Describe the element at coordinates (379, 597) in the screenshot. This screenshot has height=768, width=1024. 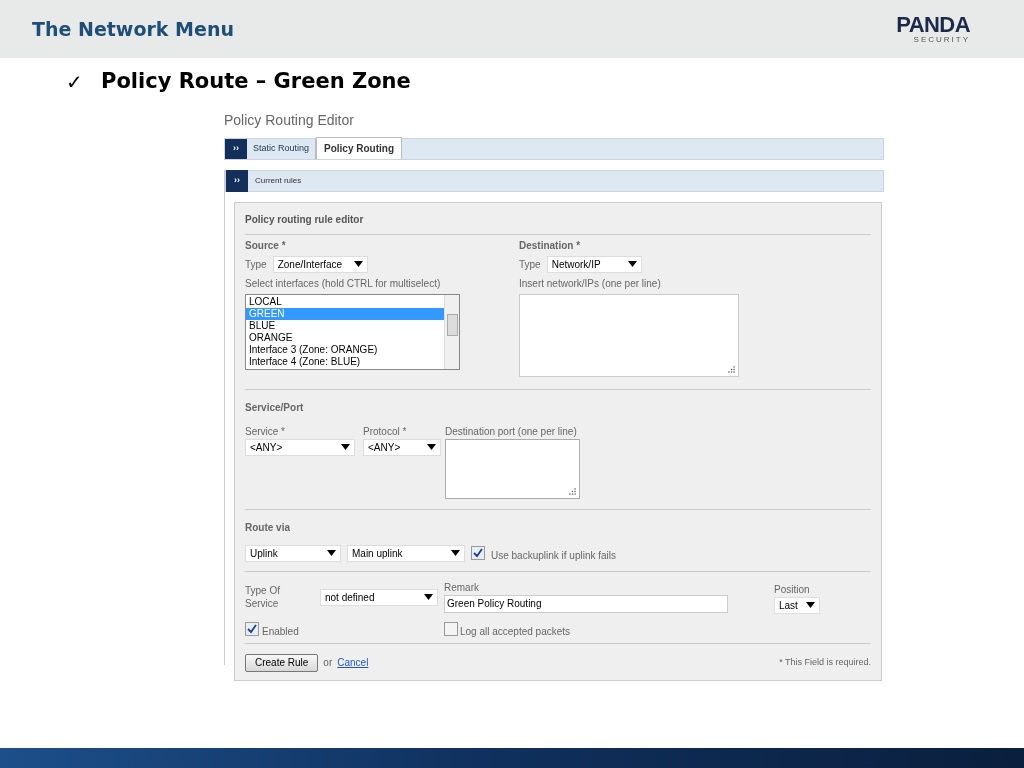
I see `tos-select: not defined` at that location.